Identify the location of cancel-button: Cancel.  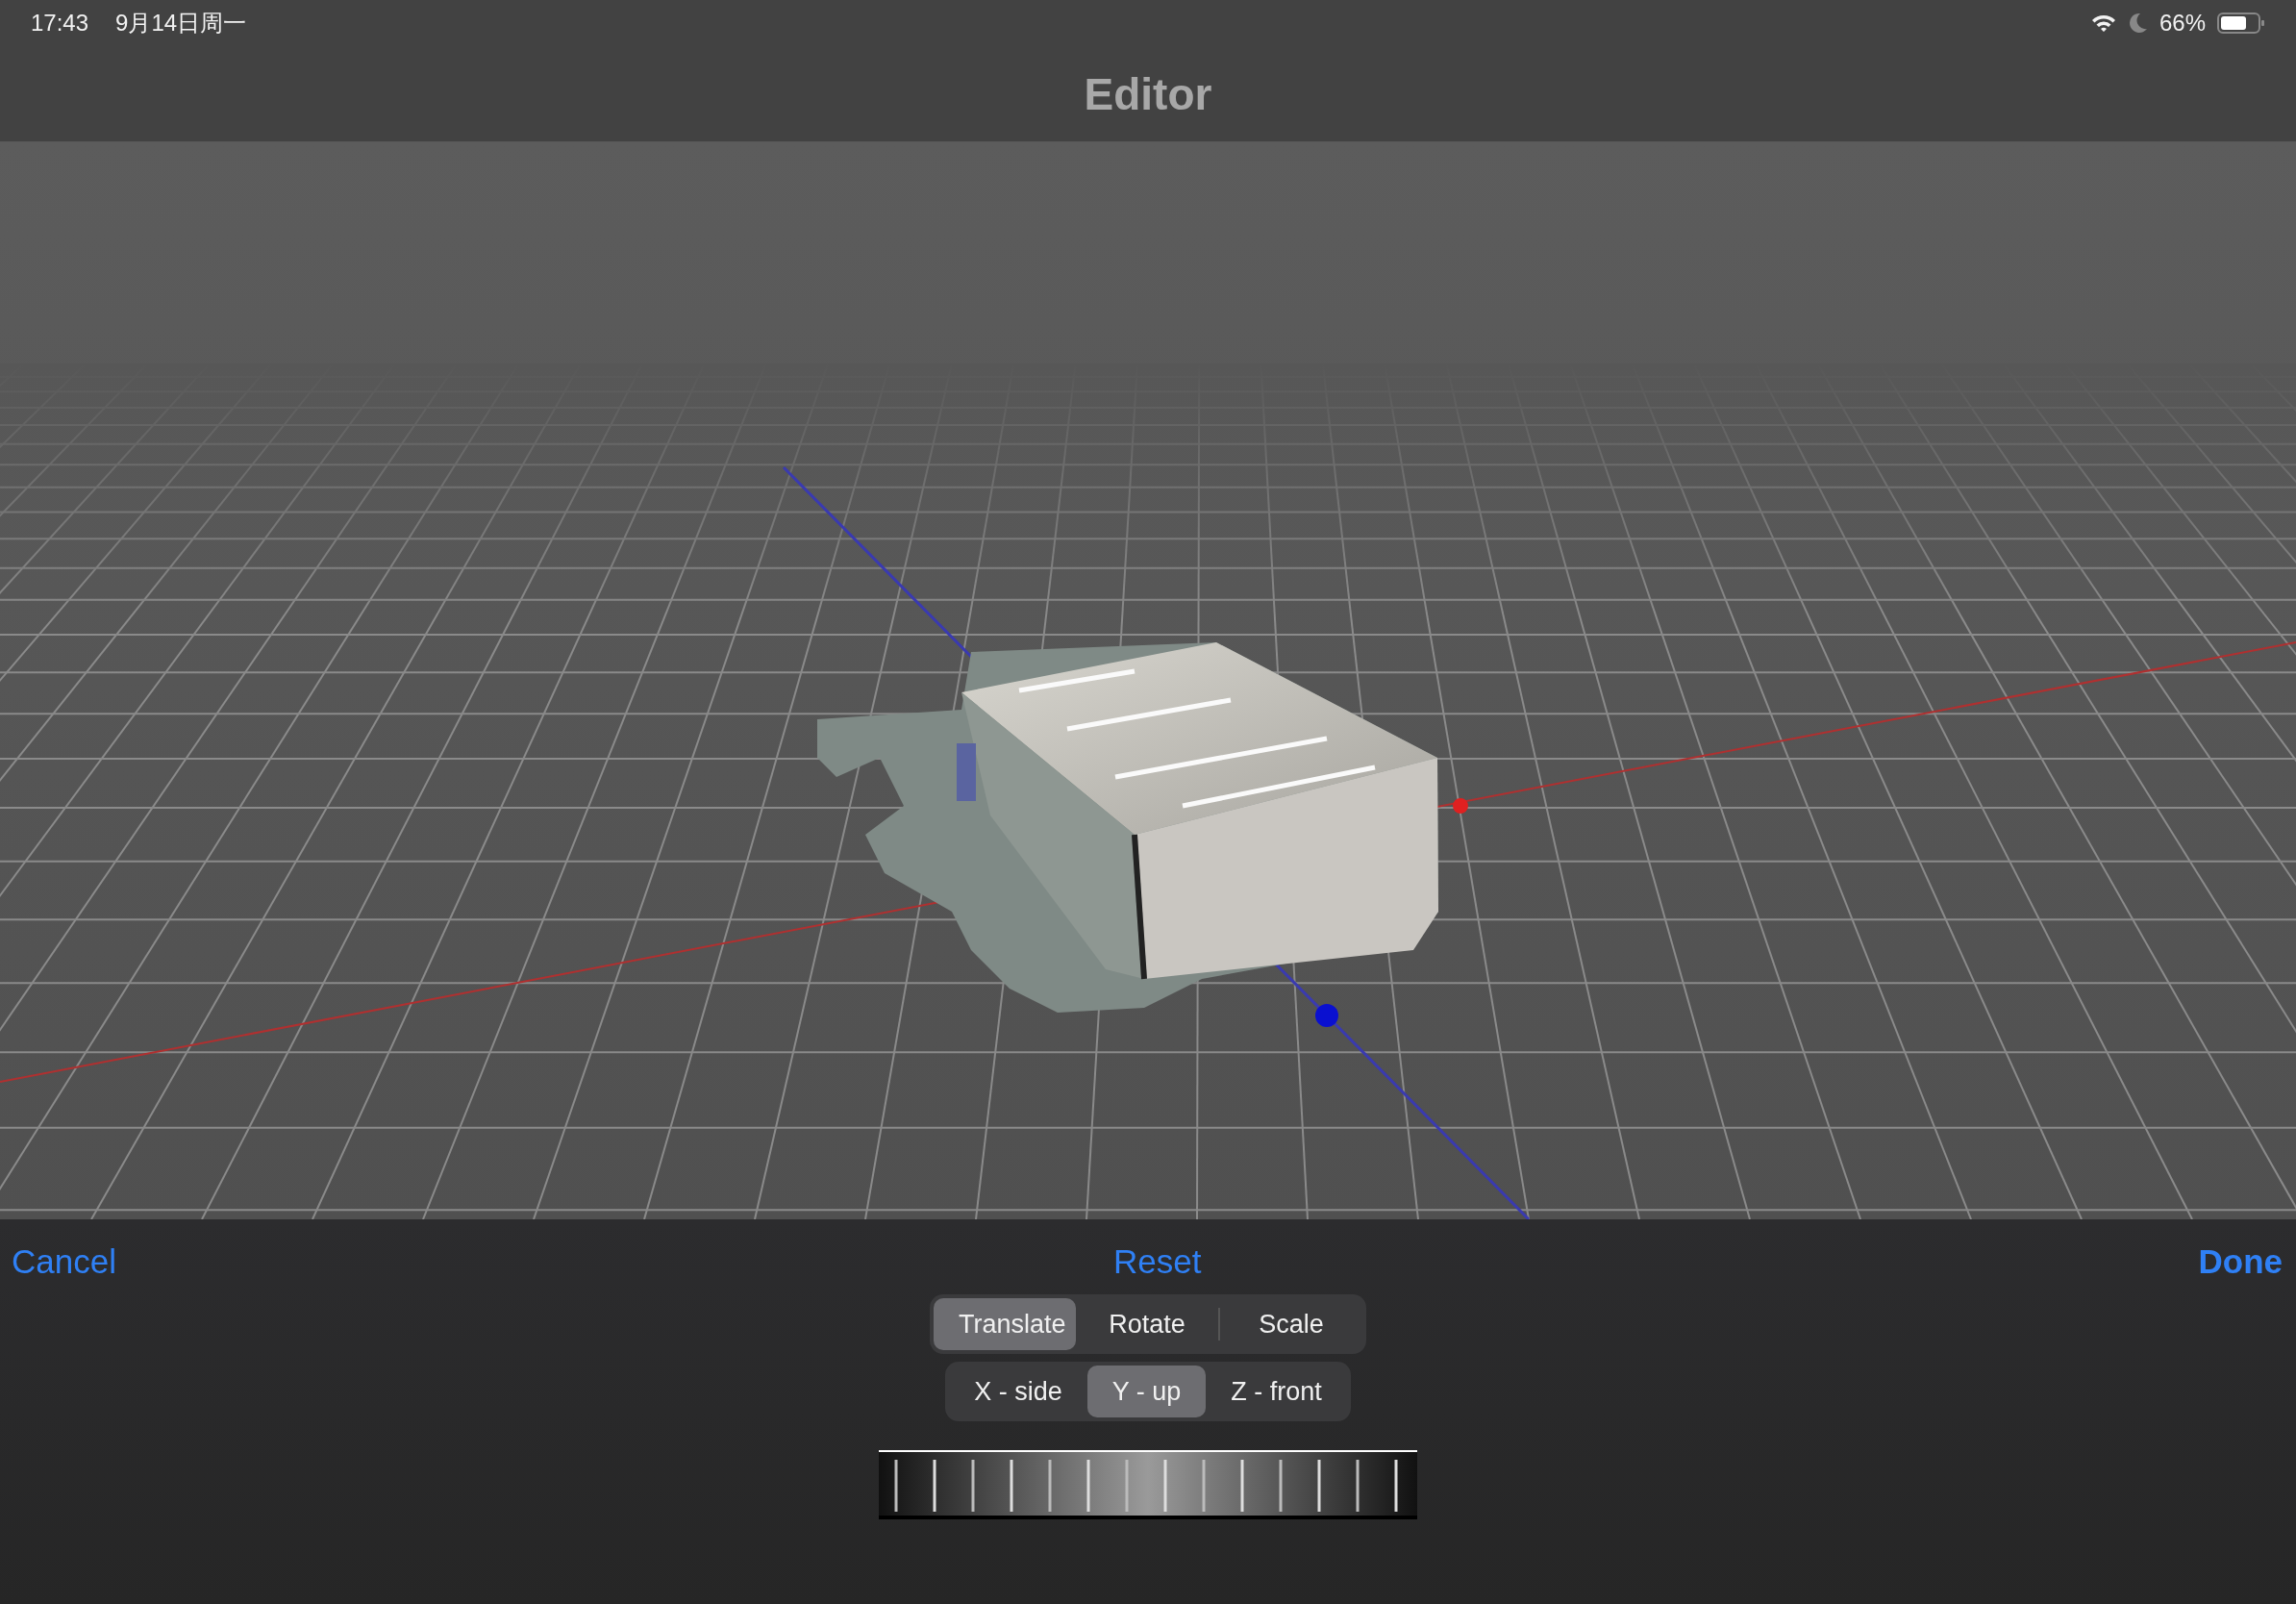
(64, 1261).